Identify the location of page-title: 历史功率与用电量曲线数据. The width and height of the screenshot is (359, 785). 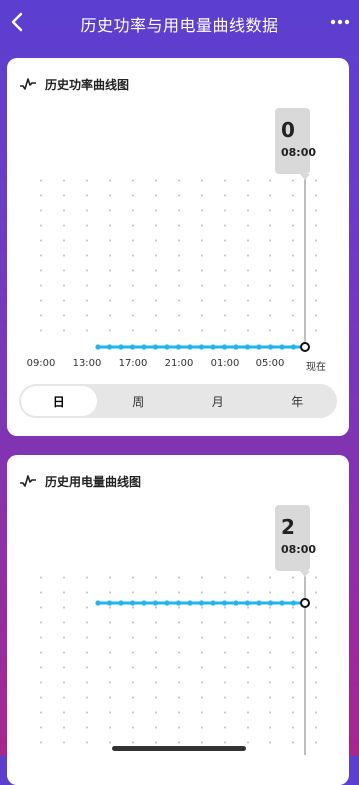
(179, 25).